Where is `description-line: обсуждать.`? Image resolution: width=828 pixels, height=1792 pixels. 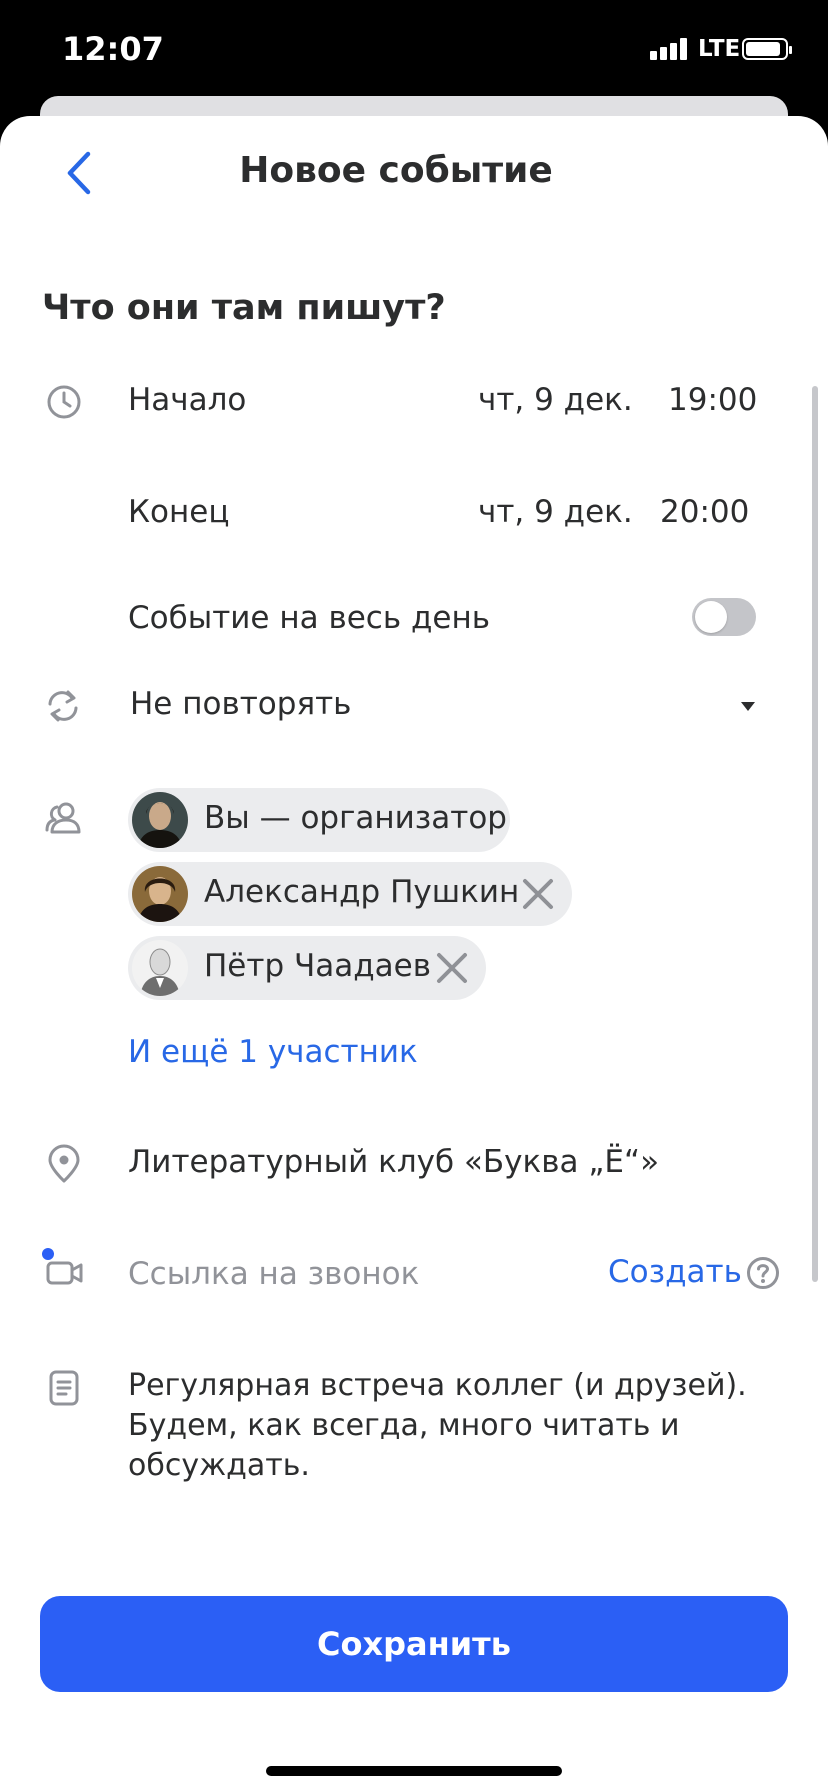
description-line: обсуждать. is located at coordinates (219, 1465).